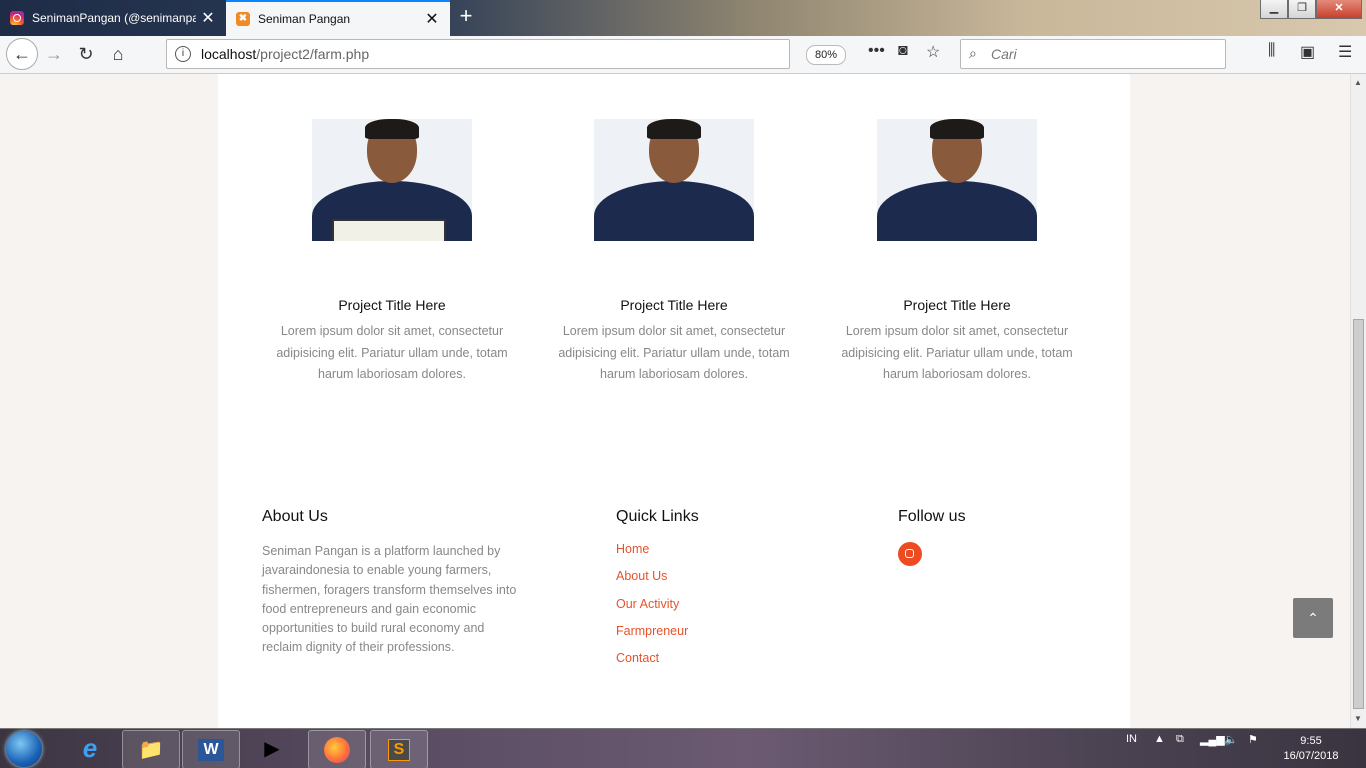  Describe the element at coordinates (657, 516) in the screenshot. I see `quick-links-heading: Quick Links` at that location.